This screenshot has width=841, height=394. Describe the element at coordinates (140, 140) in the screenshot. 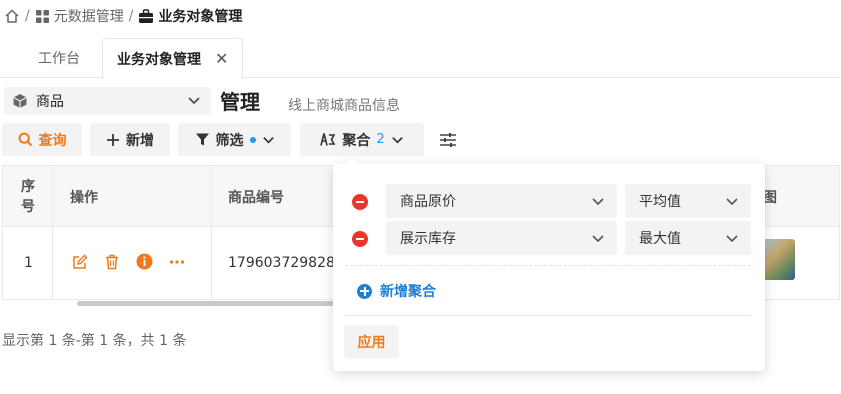

I see `add-button-label: 新增` at that location.